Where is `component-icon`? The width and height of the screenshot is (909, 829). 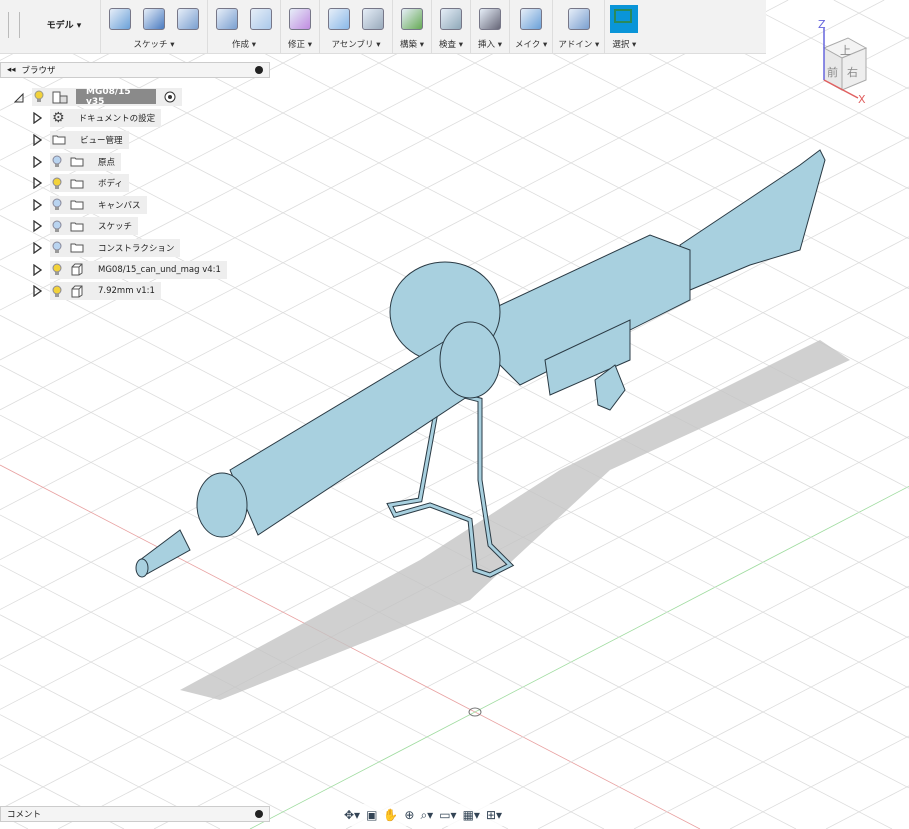
component-icon is located at coordinates (77, 291).